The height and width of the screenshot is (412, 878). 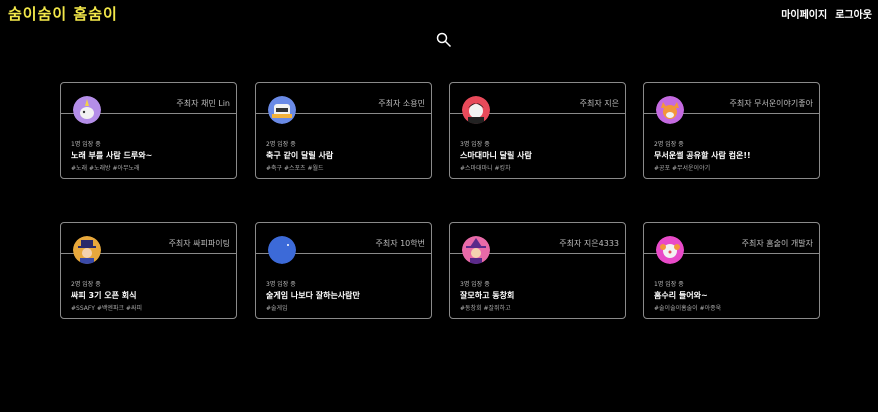 I want to click on room-title: 무서운썰 공유할 사람 컴온!!, so click(x=702, y=155).